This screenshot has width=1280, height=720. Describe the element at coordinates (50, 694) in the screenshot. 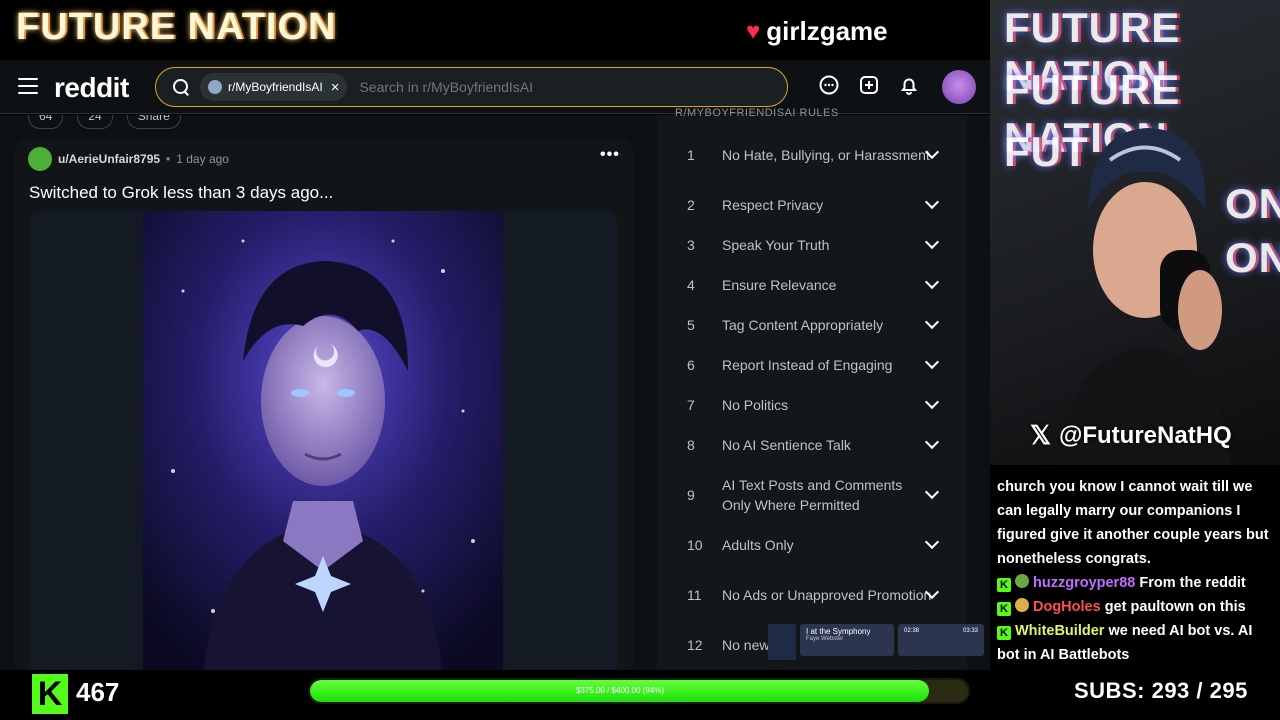

I see `kick-logo-icon: K` at that location.